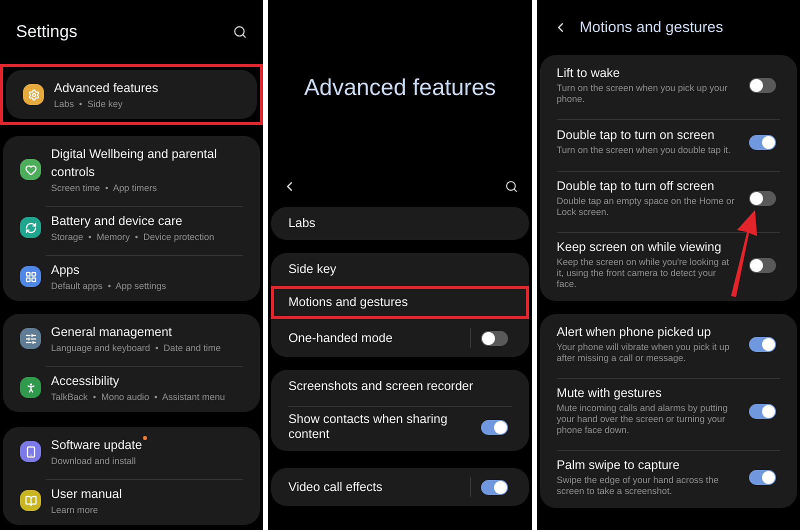 The width and height of the screenshot is (800, 530). Describe the element at coordinates (75, 510) in the screenshot. I see `item-subtitle: Learn more` at that location.